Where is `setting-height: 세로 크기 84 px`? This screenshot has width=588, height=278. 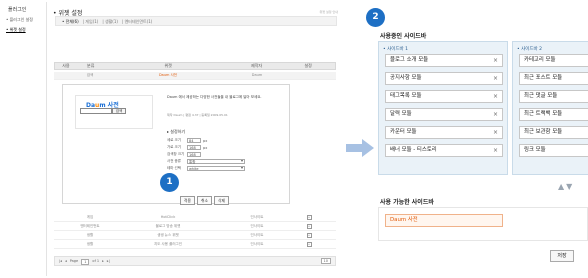 setting-height: 세로 크기 84 px is located at coordinates (187, 140).